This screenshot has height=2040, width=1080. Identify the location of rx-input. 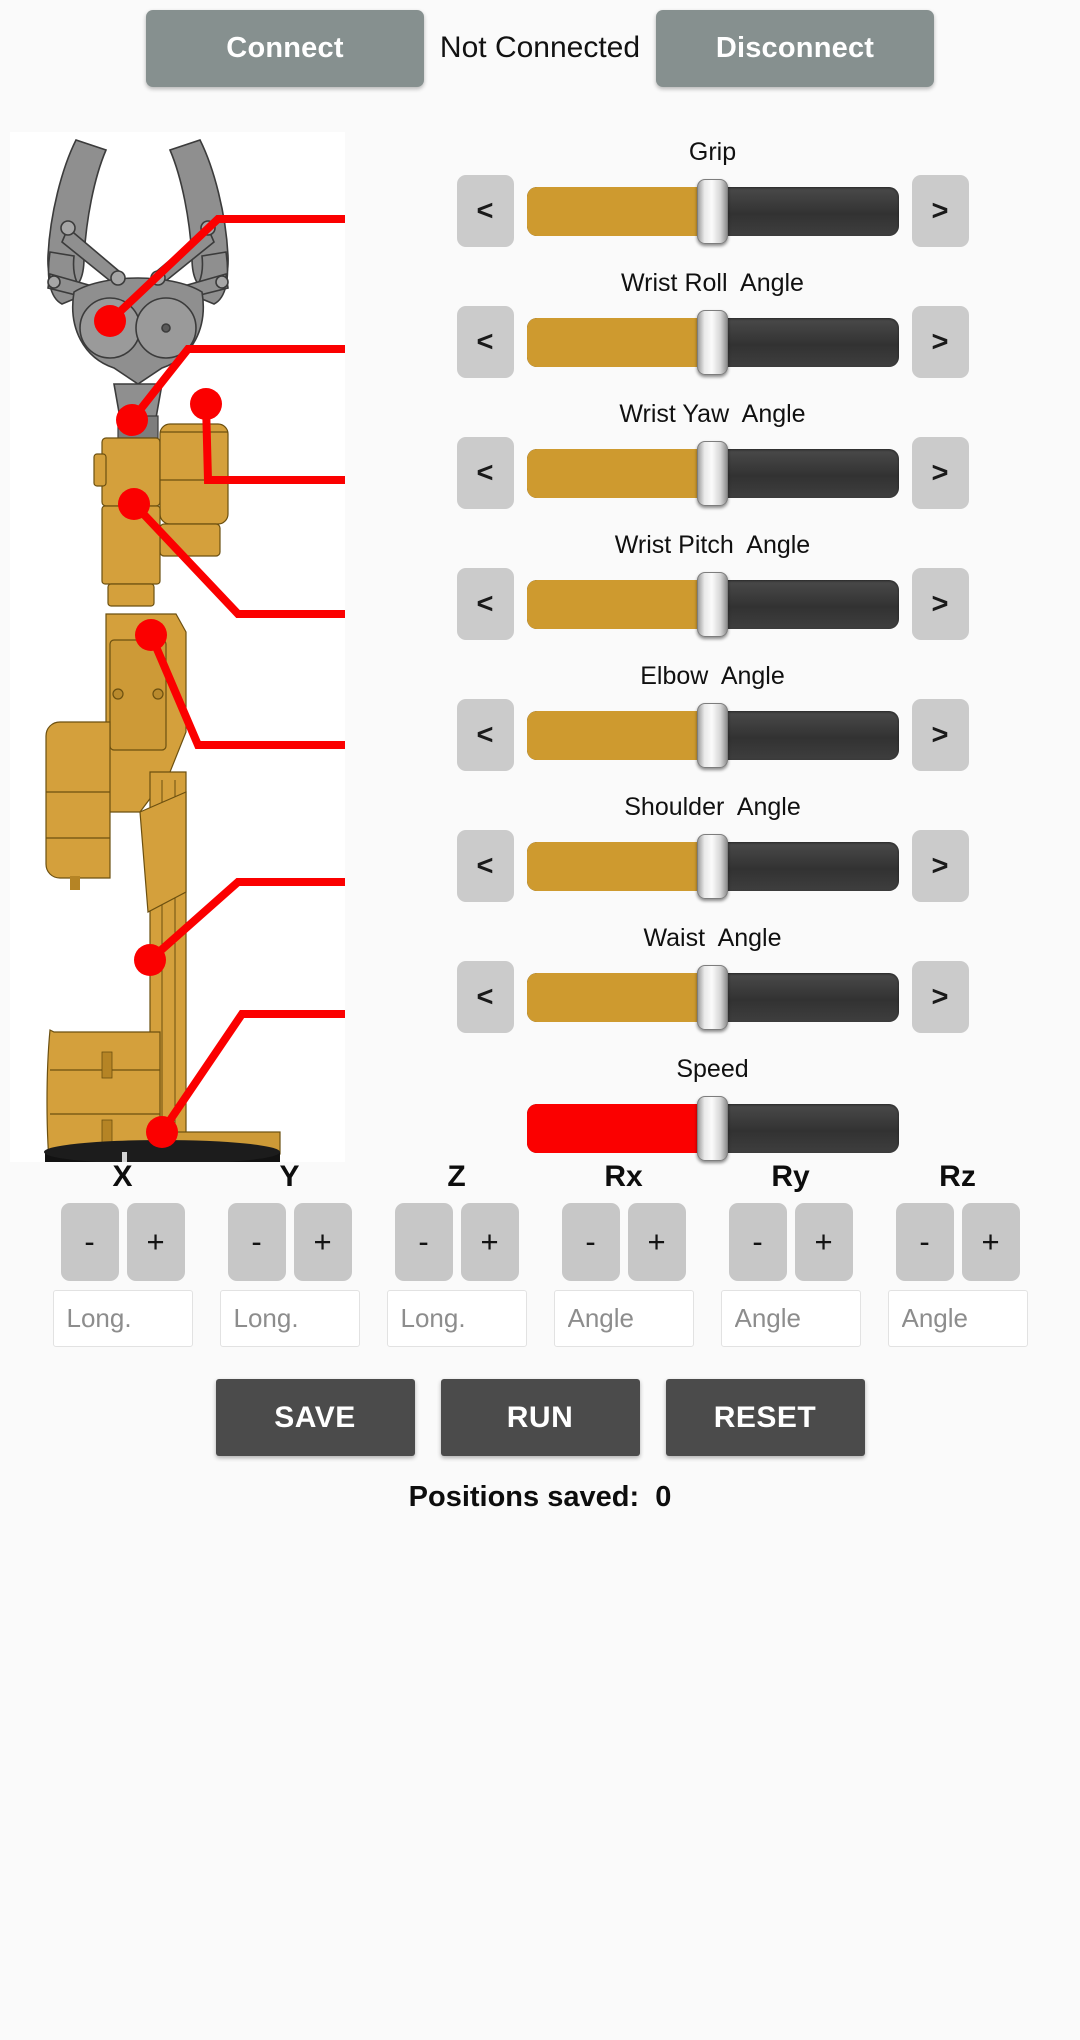
(623, 1318).